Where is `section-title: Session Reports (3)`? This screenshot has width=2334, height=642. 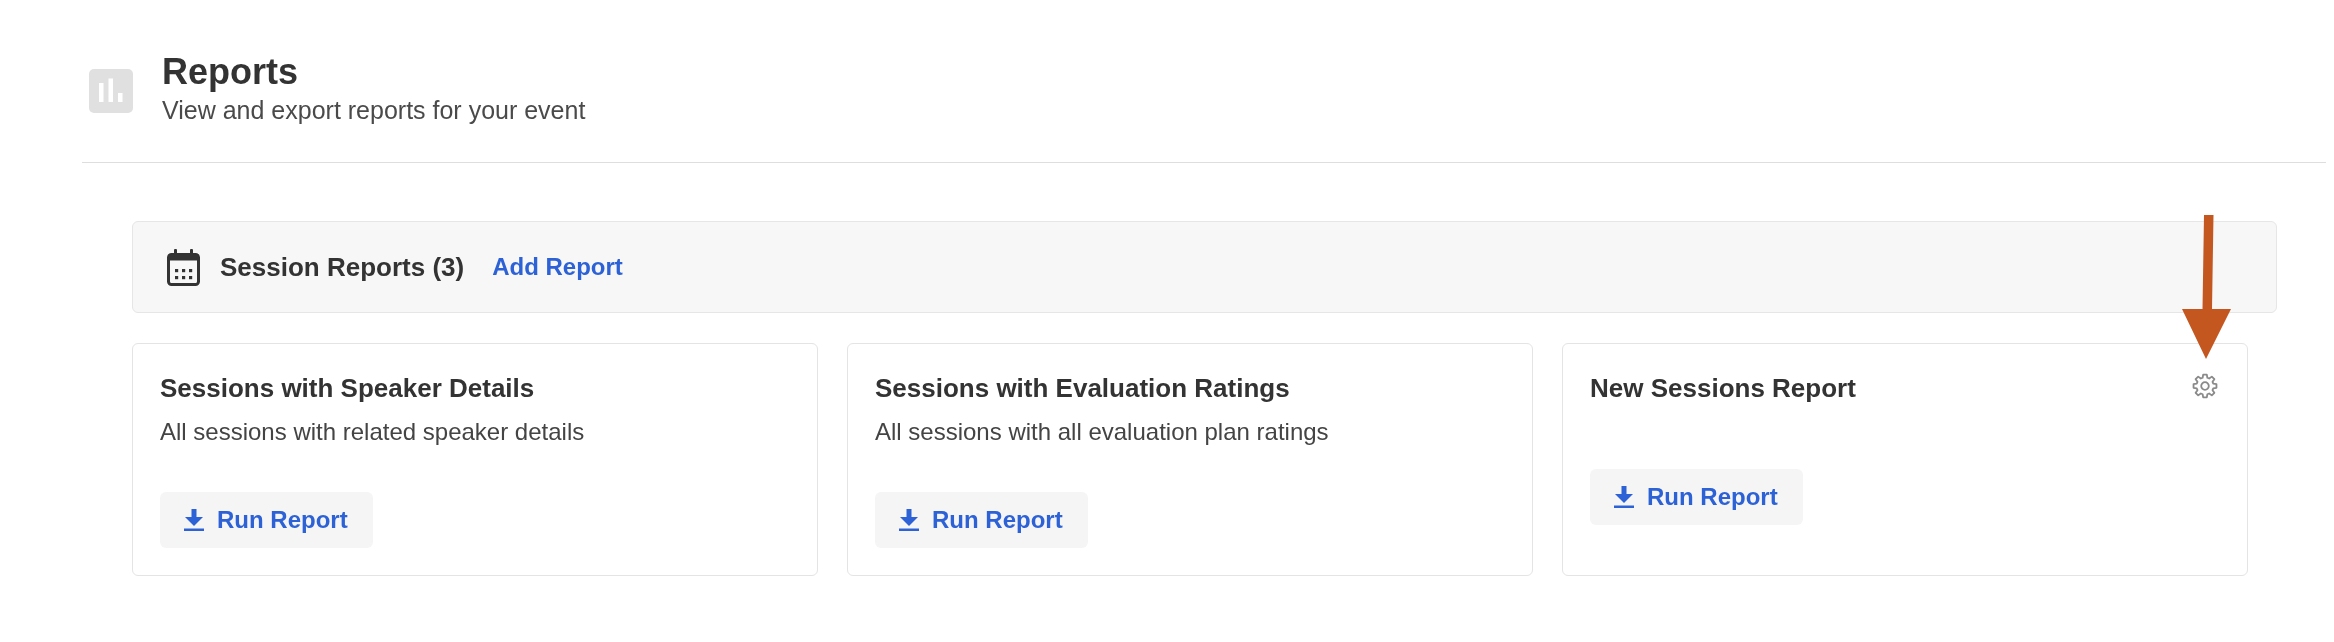 section-title: Session Reports (3) is located at coordinates (342, 267).